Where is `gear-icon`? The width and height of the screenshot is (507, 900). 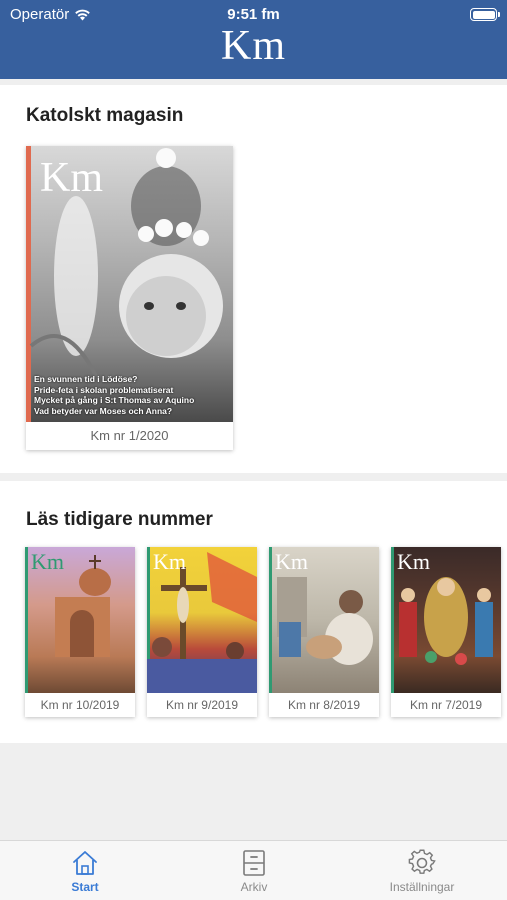
gear-icon is located at coordinates (422, 861).